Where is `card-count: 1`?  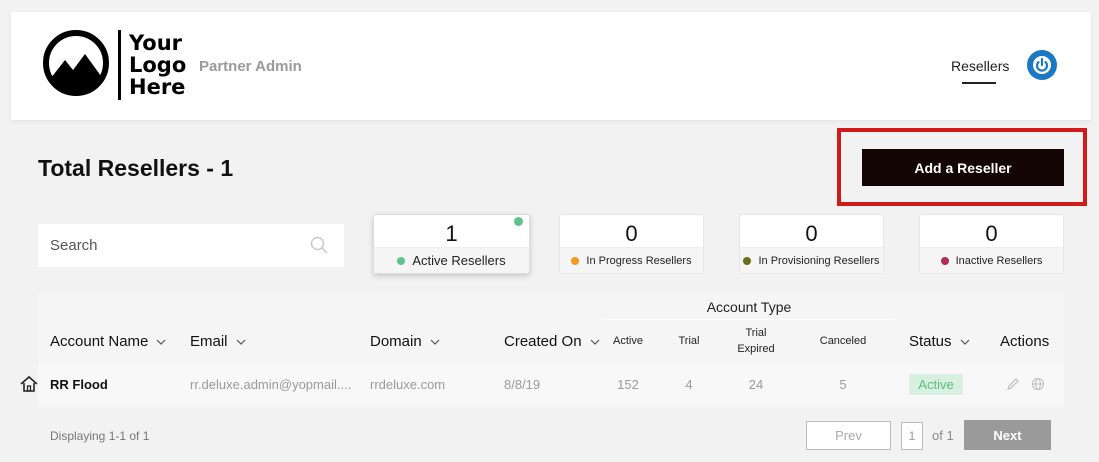 card-count: 1 is located at coordinates (451, 233).